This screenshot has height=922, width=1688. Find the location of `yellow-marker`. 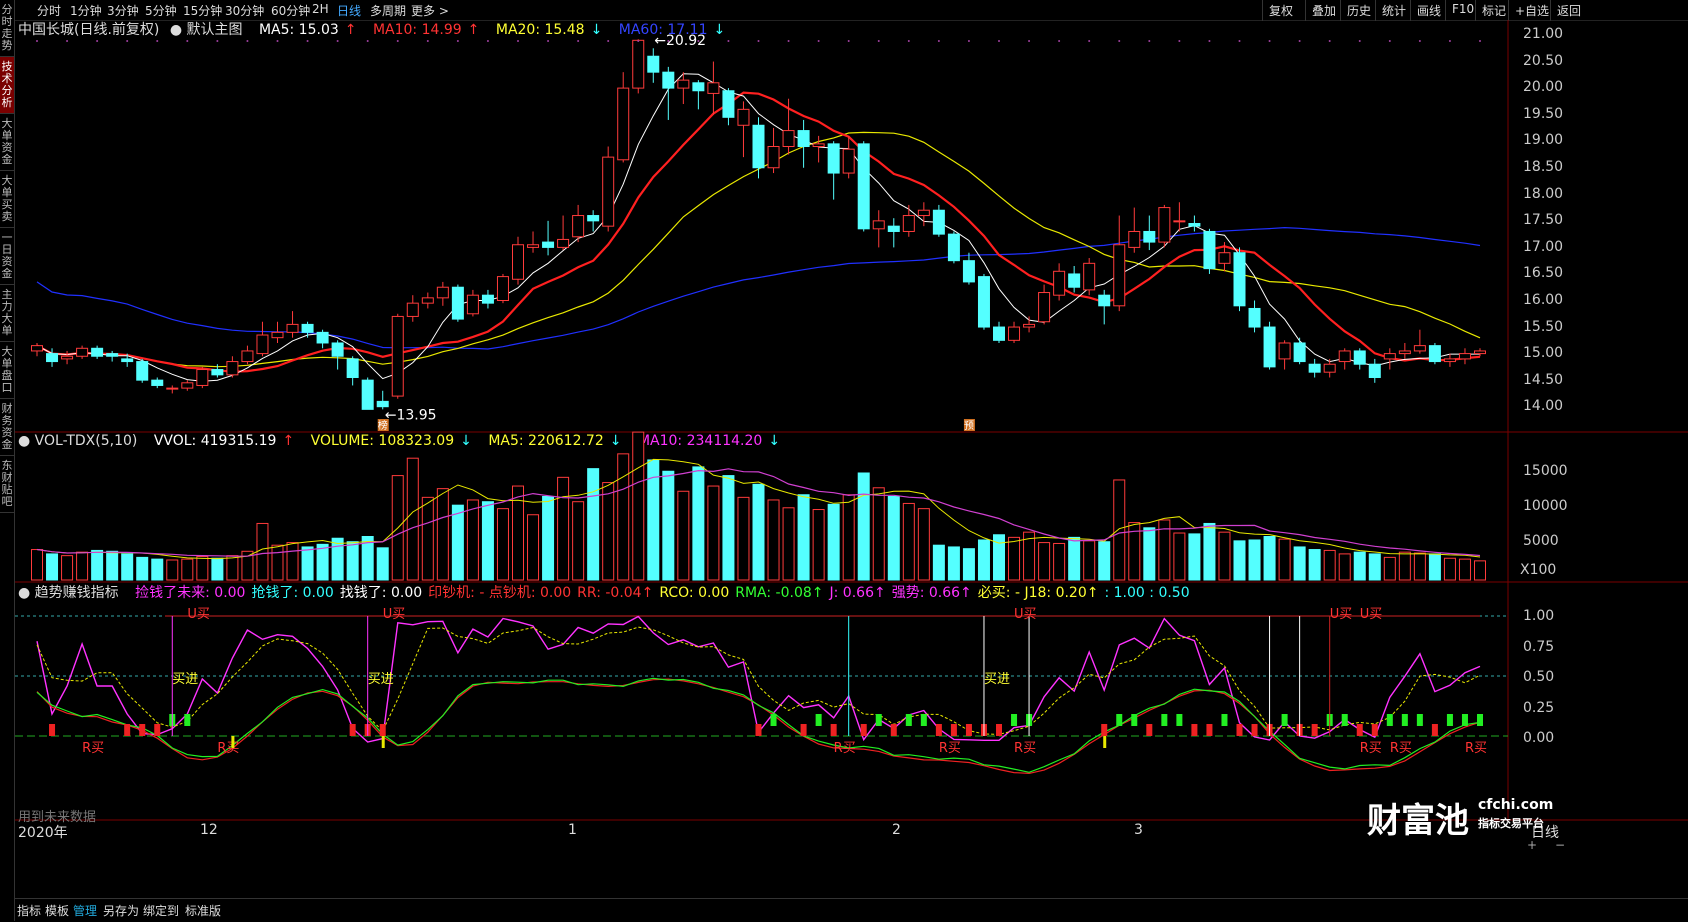

yellow-marker is located at coordinates (1105, 742).